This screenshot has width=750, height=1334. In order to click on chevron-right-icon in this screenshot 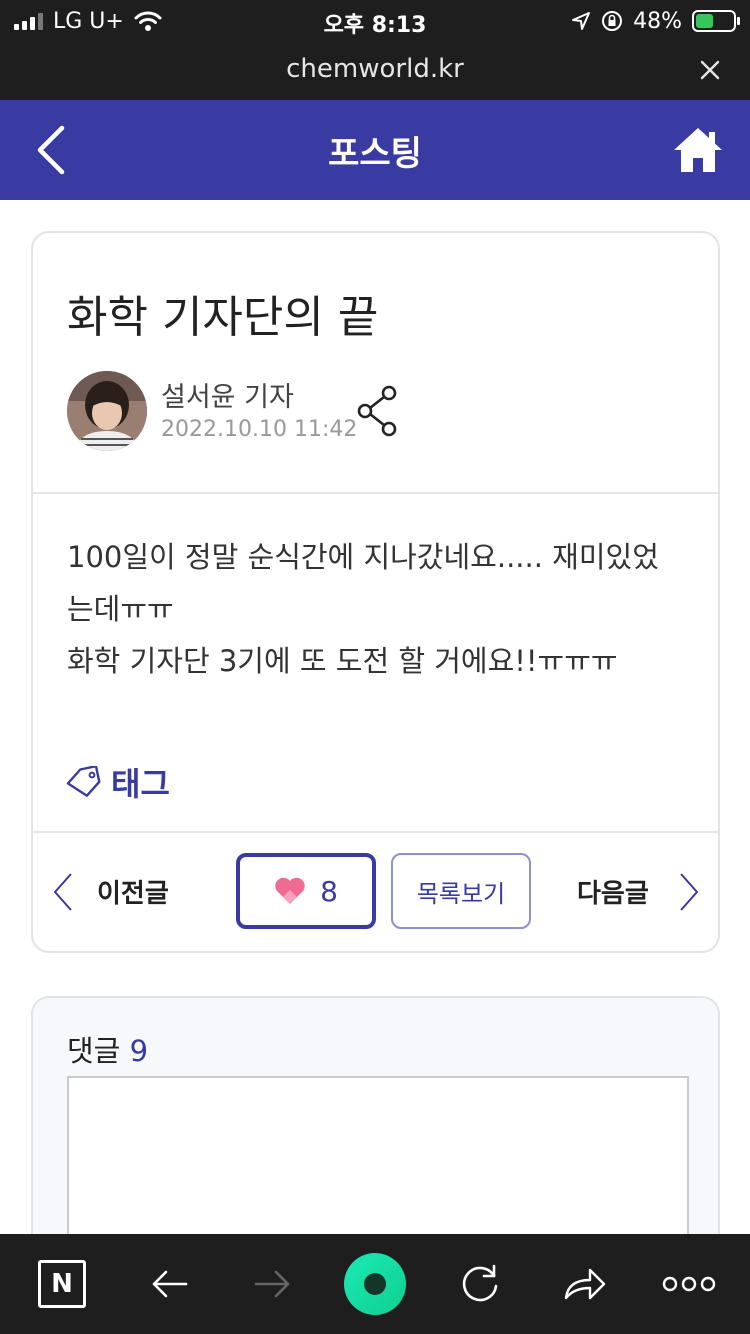, I will do `click(689, 892)`.